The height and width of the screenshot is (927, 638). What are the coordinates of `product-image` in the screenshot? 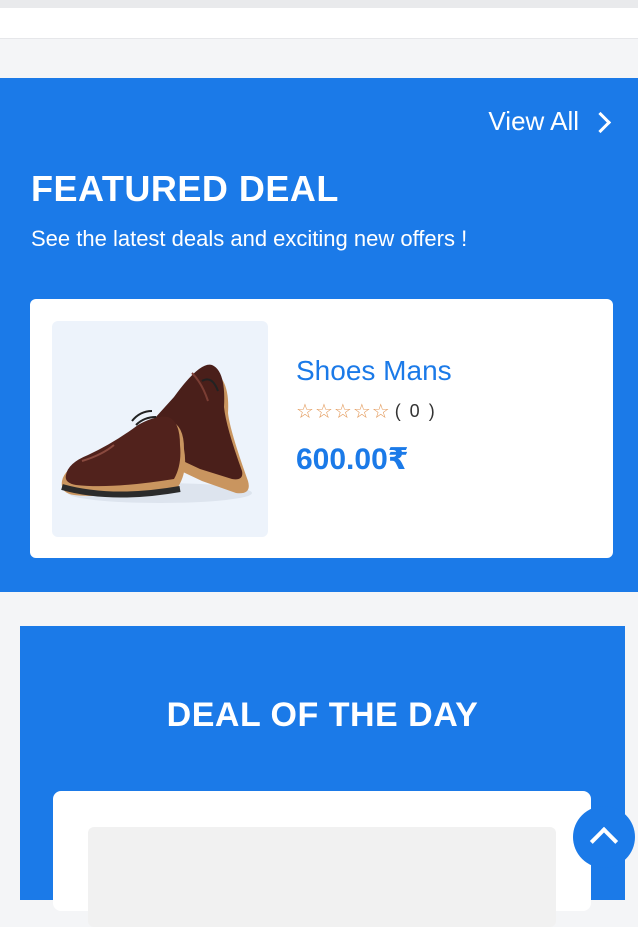 It's located at (160, 429).